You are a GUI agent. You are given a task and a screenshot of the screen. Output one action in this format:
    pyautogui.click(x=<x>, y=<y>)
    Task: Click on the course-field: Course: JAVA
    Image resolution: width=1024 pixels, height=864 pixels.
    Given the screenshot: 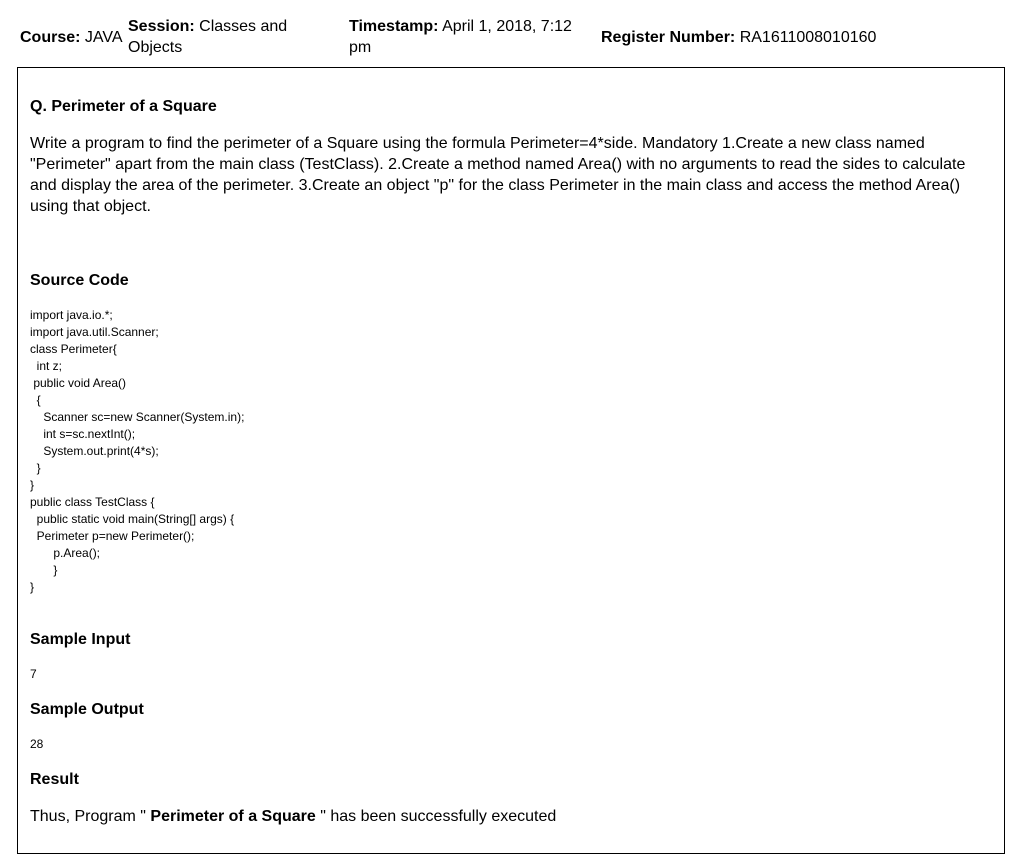 What is the action you would take?
    pyautogui.click(x=71, y=37)
    